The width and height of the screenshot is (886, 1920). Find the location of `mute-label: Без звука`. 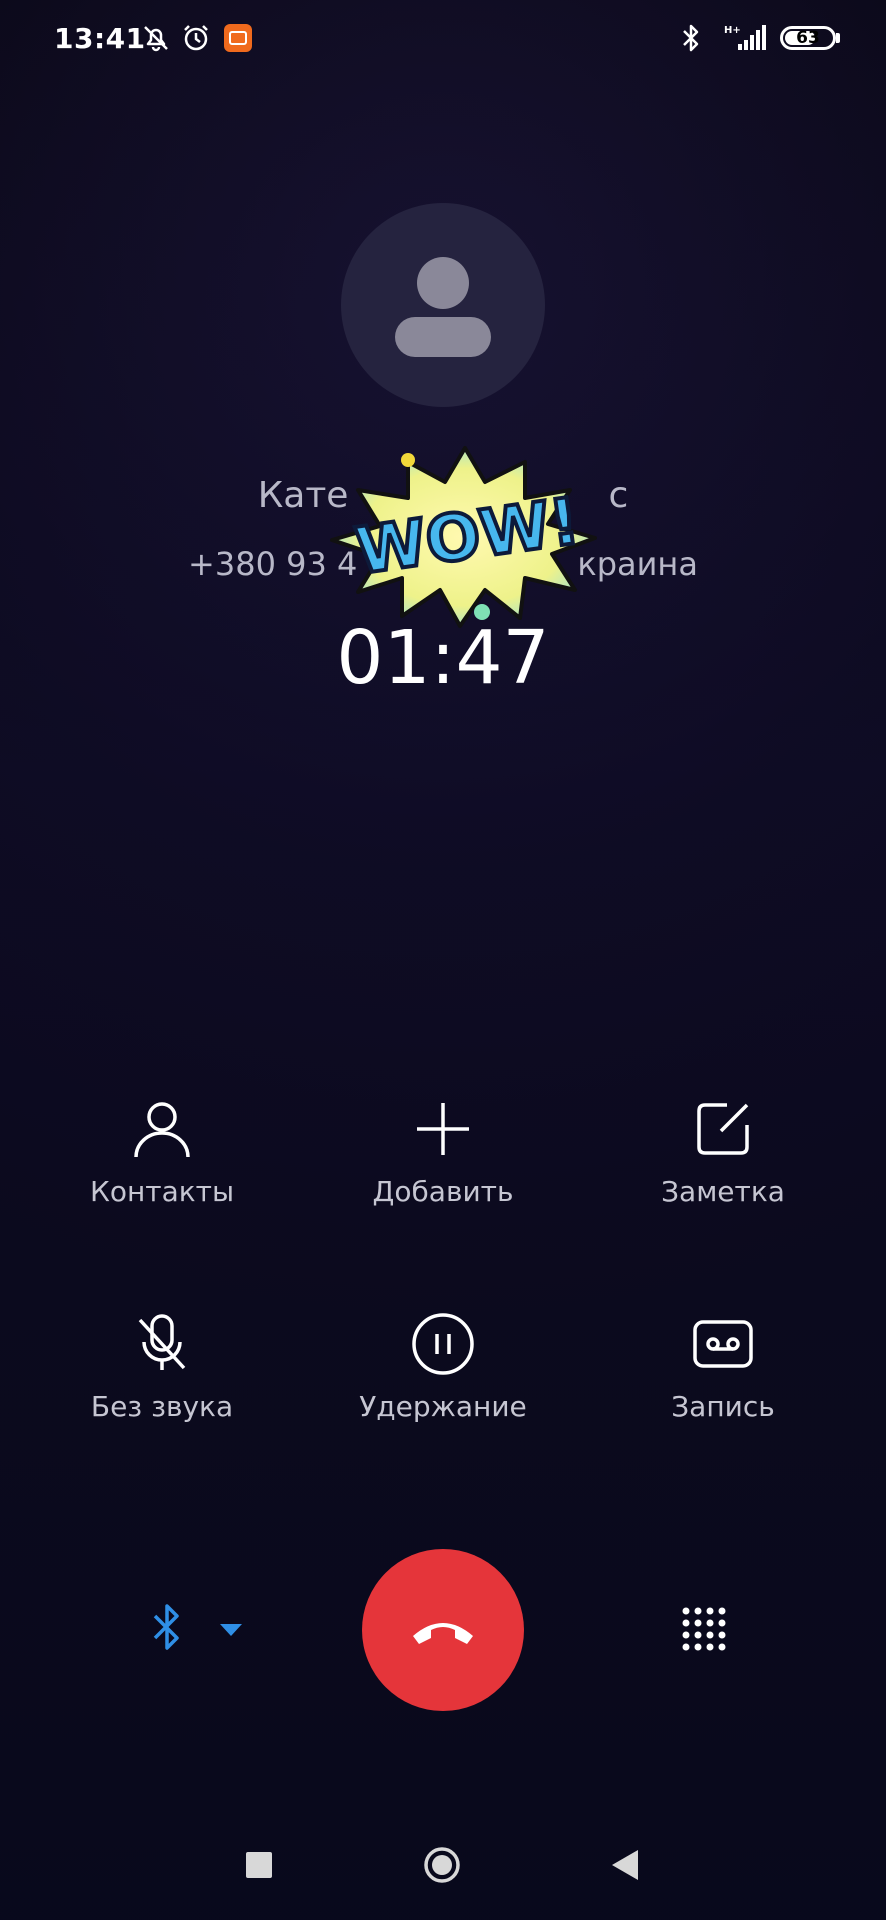

mute-label: Без звука is located at coordinates (162, 1406).